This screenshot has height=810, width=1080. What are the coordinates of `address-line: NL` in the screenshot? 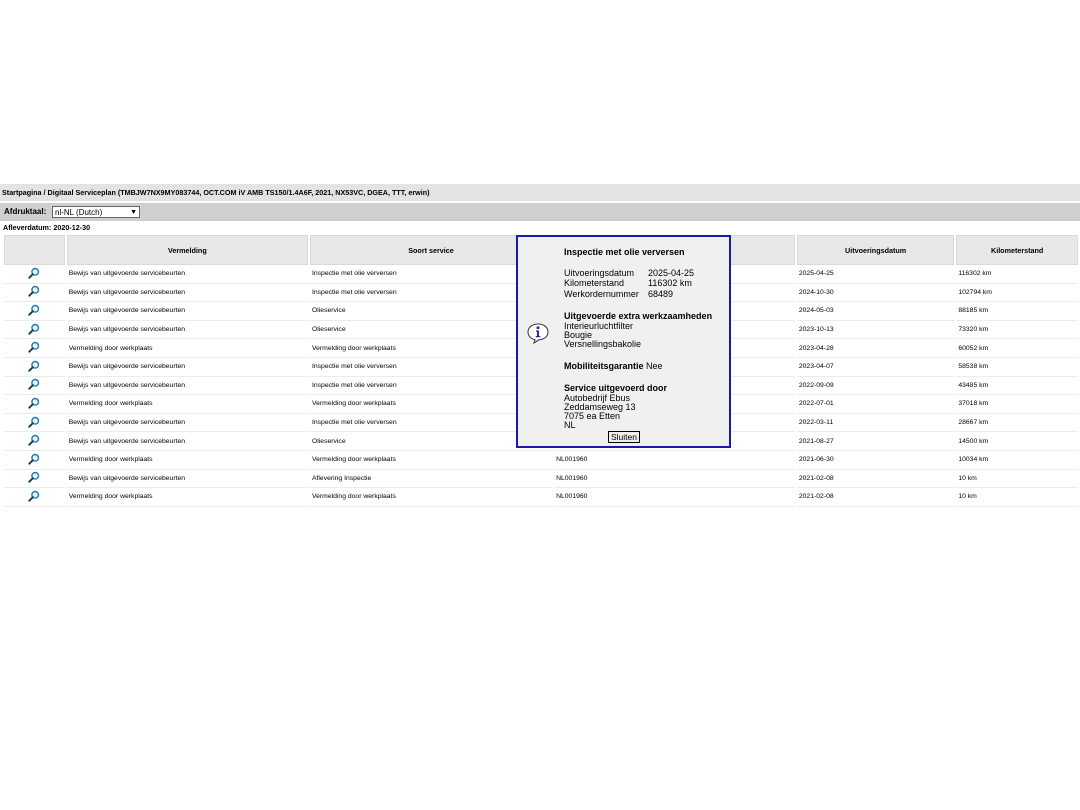 It's located at (570, 424).